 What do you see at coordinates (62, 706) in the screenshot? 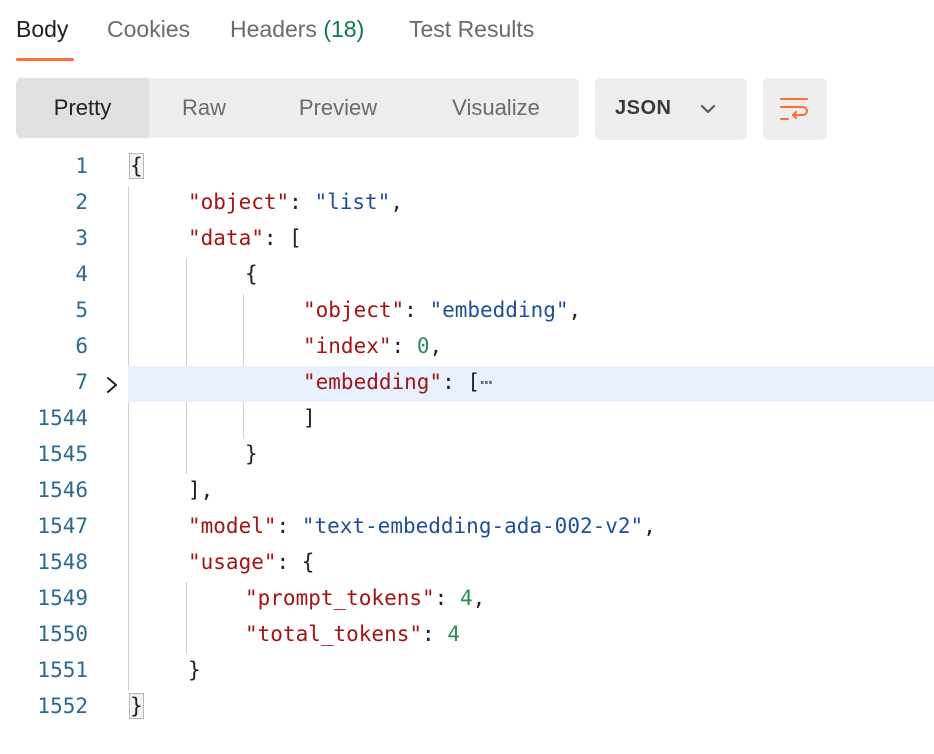
I see `line-number: 1552` at bounding box center [62, 706].